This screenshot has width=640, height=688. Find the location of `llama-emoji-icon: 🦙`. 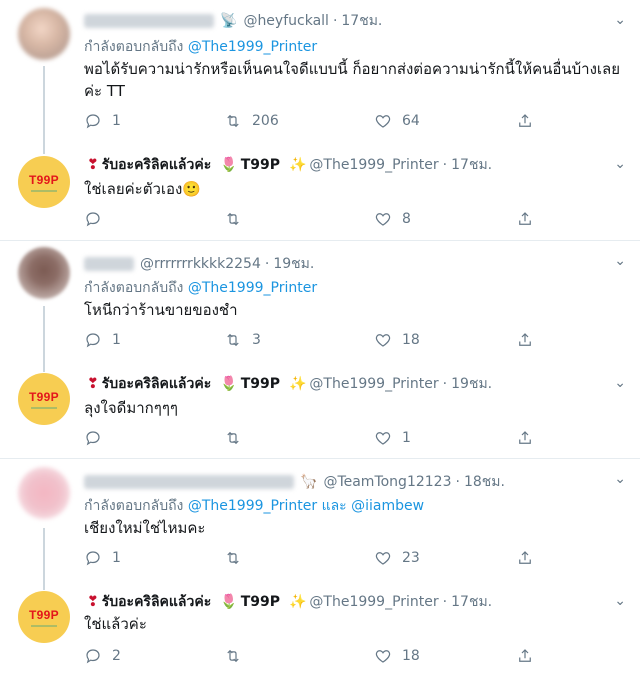

llama-emoji-icon: 🦙 is located at coordinates (309, 482).